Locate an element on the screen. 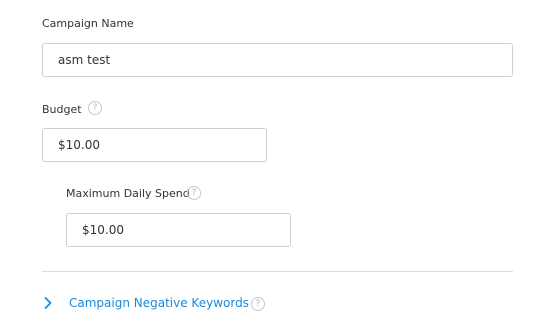  negative-keywords-help-icon: ? is located at coordinates (258, 304).